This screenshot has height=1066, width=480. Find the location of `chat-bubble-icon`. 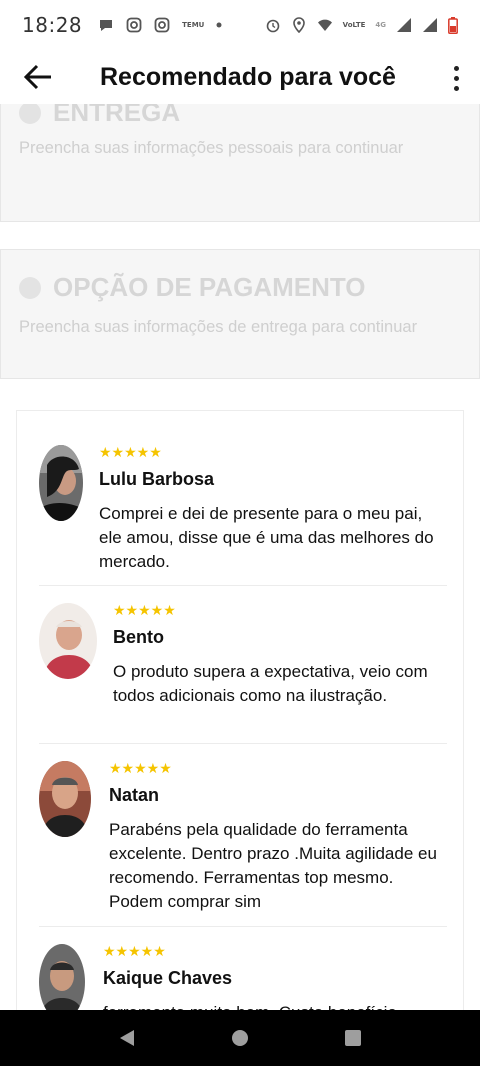

chat-bubble-icon is located at coordinates (106, 25).